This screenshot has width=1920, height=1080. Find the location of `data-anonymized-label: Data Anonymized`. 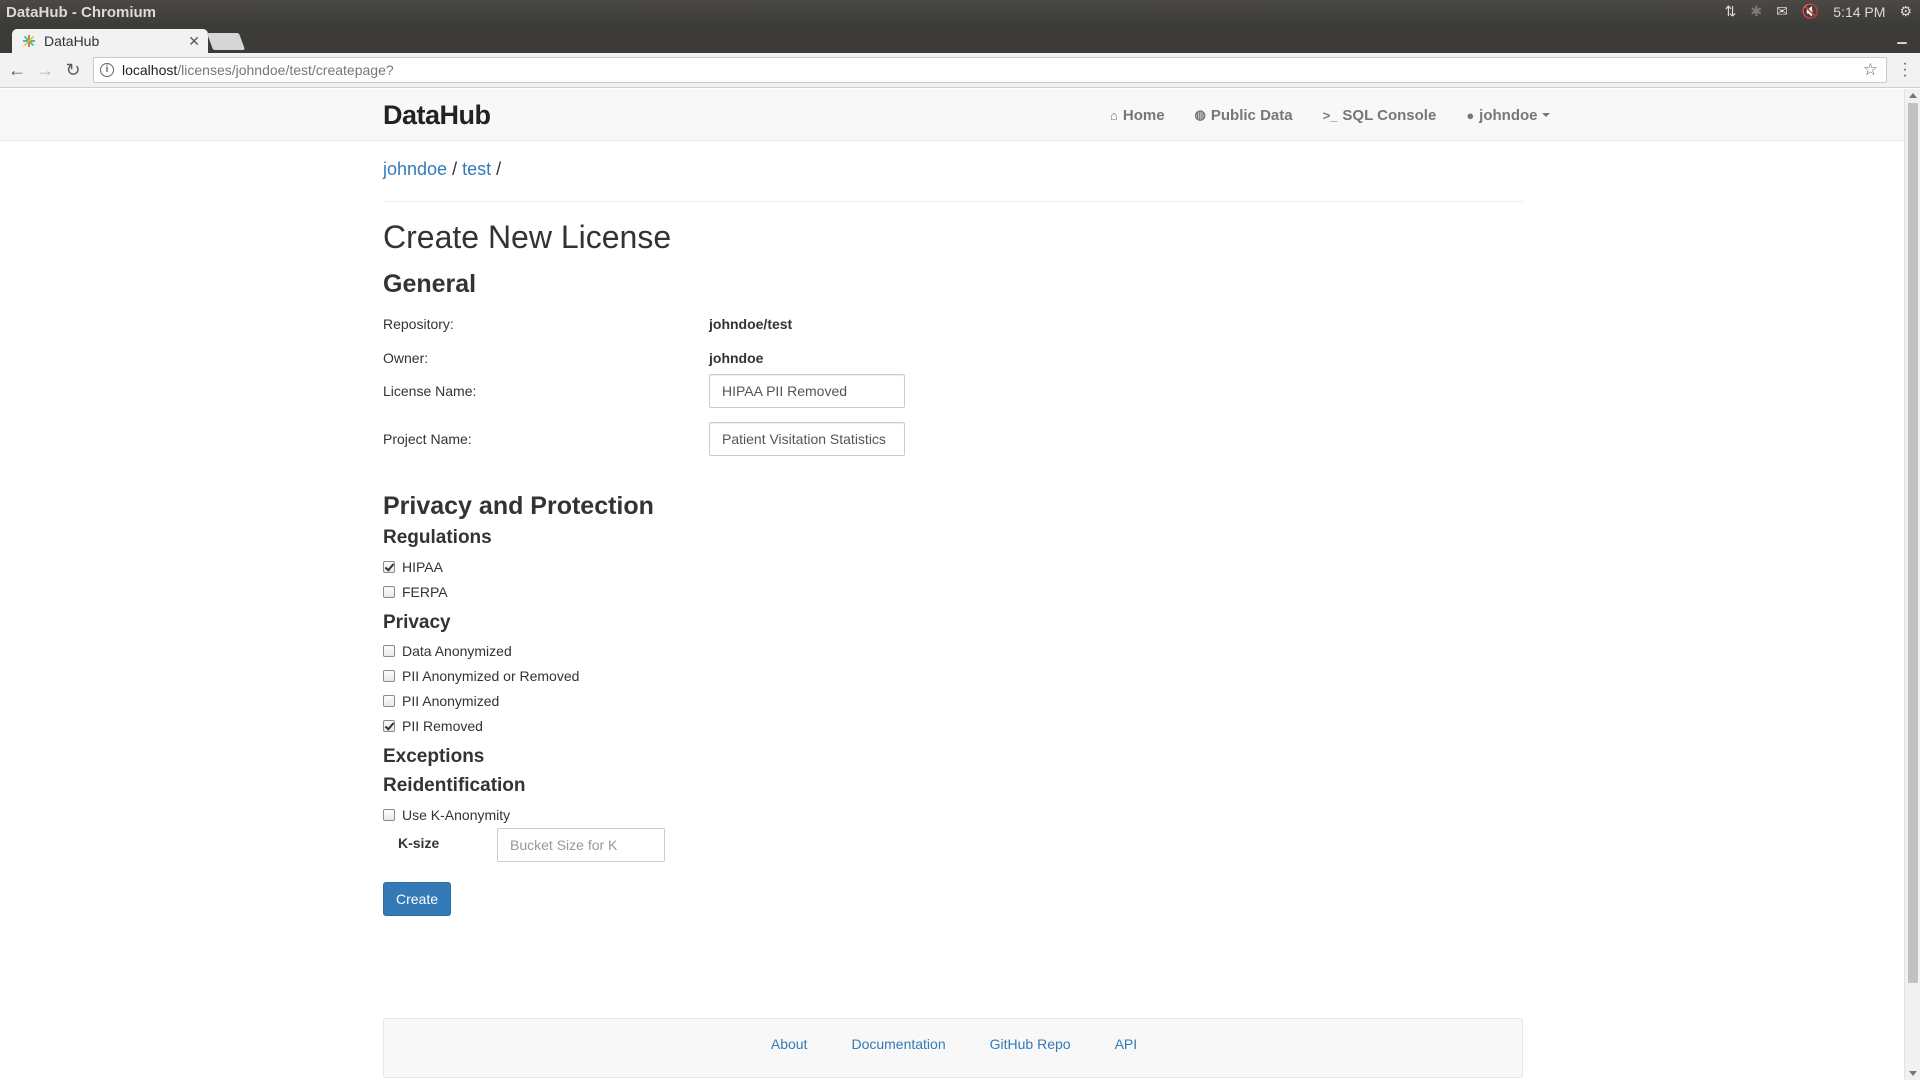

data-anonymized-label: Data Anonymized is located at coordinates (457, 651).